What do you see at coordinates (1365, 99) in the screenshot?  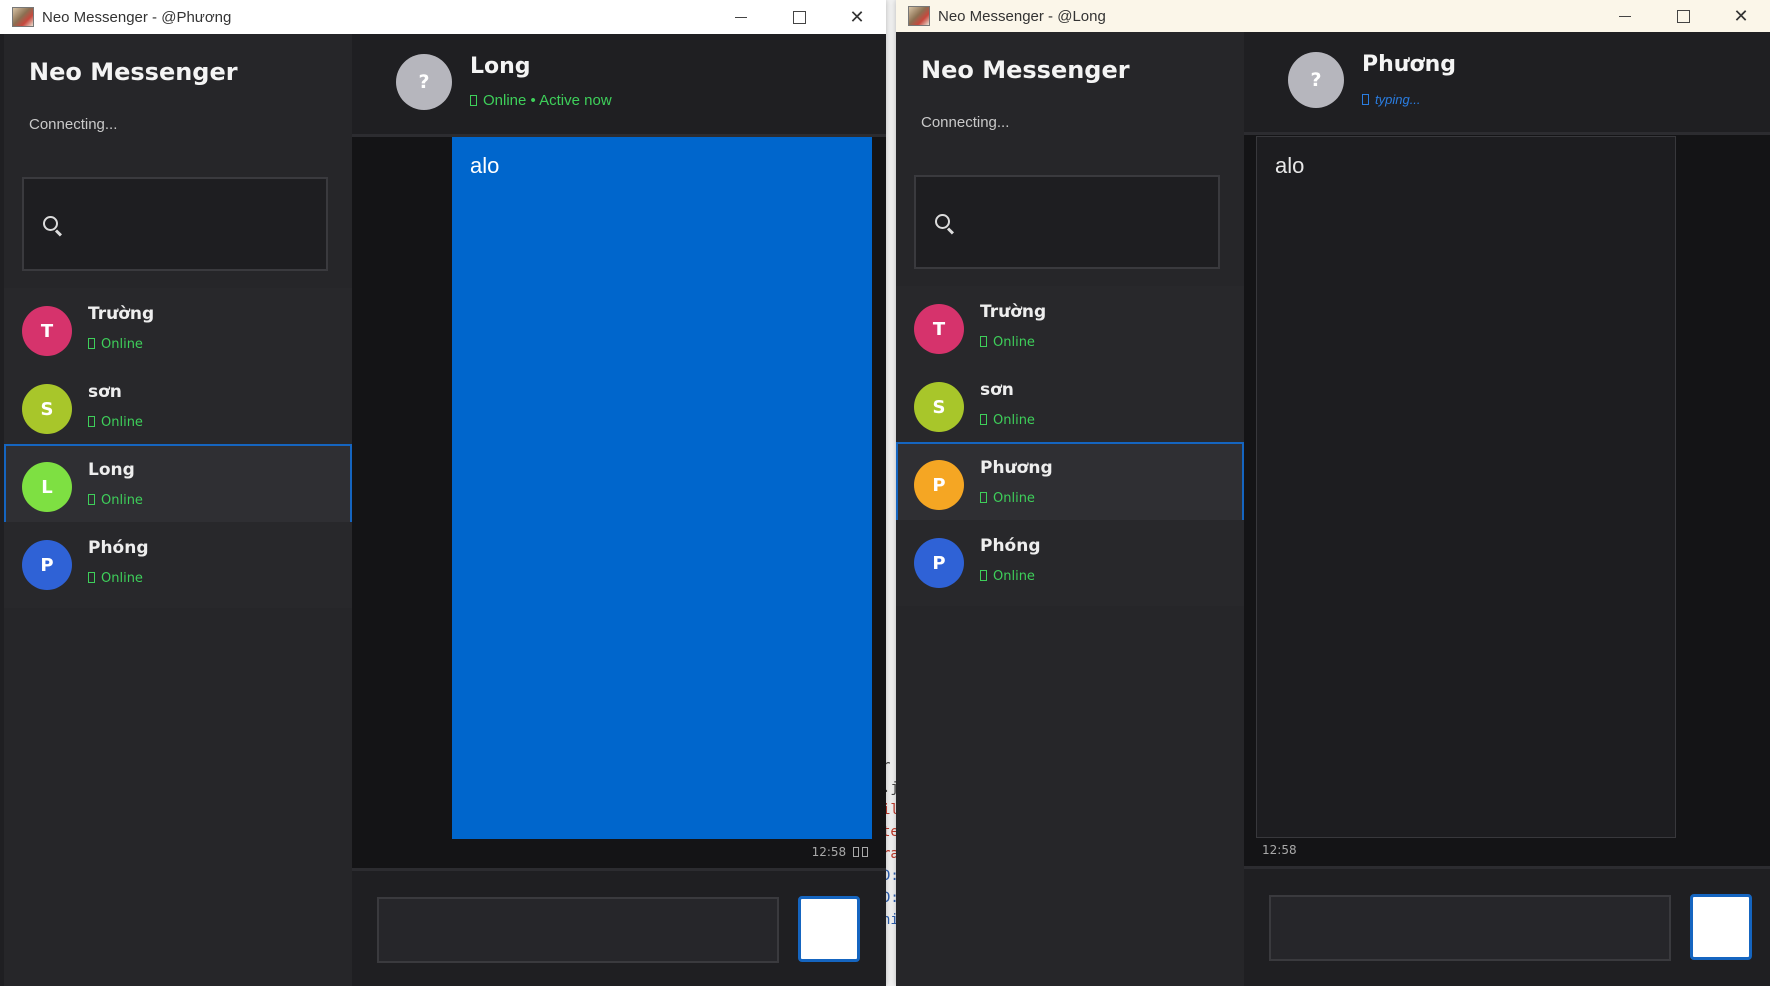 I see `typing-icon` at bounding box center [1365, 99].